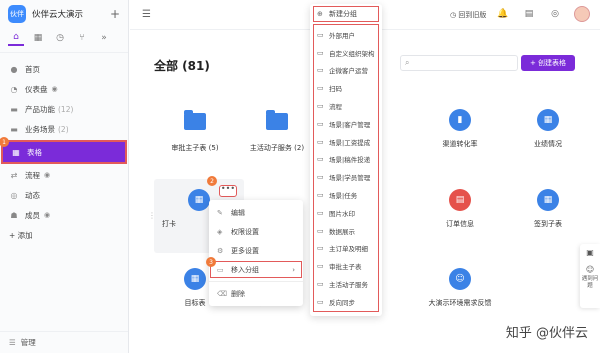  What do you see at coordinates (211, 262) in the screenshot?
I see `step-badge: 3` at bounding box center [211, 262].